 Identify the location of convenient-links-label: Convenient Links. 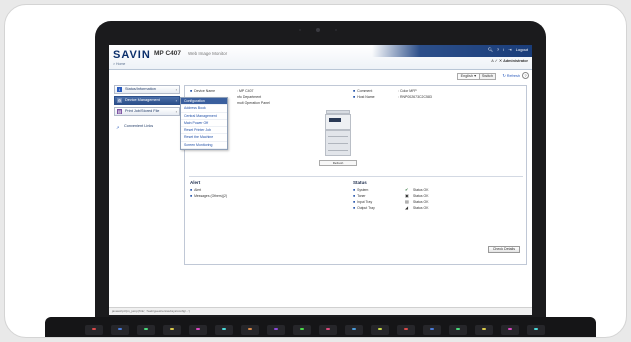
(139, 126).